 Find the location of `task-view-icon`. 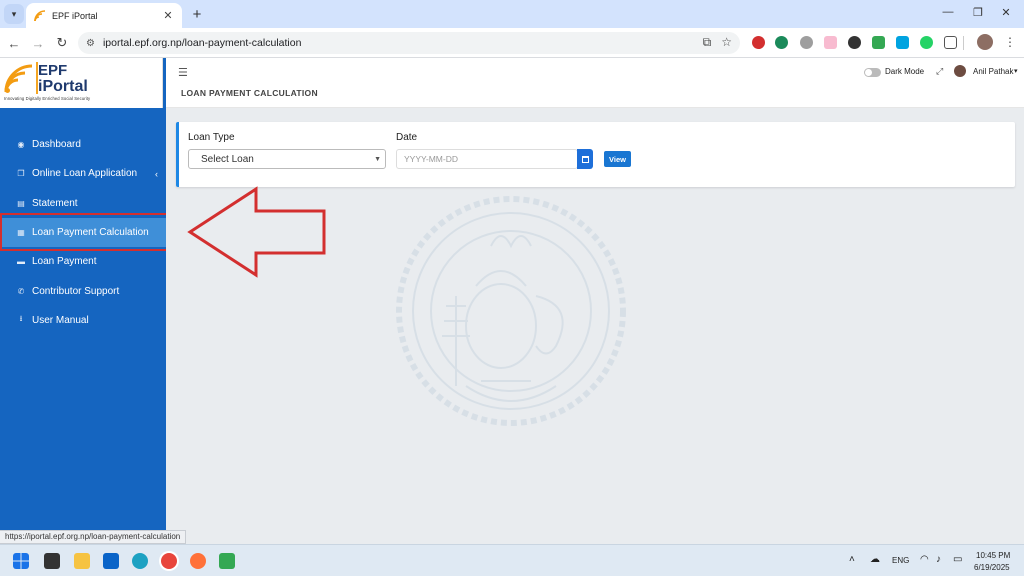

task-view-icon is located at coordinates (52, 561).